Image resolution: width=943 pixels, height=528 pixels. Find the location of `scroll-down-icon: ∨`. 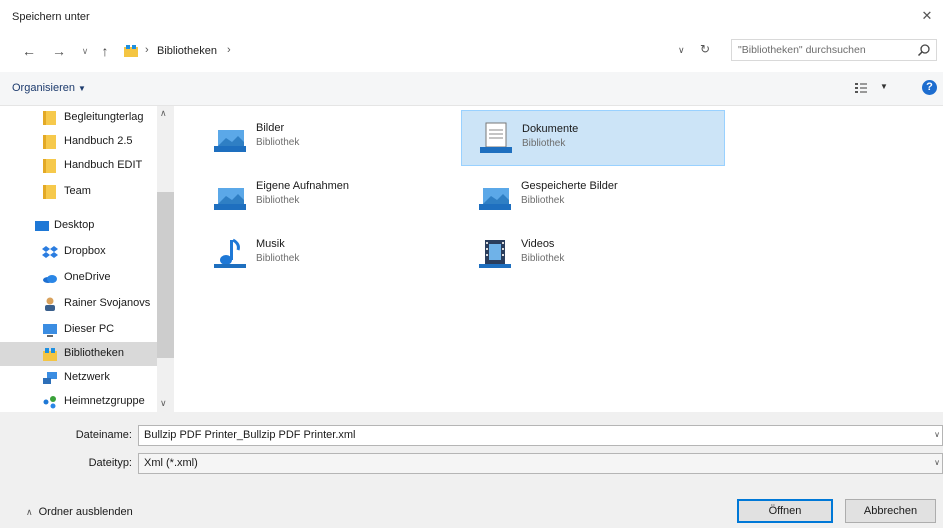

scroll-down-icon: ∨ is located at coordinates (163, 403).